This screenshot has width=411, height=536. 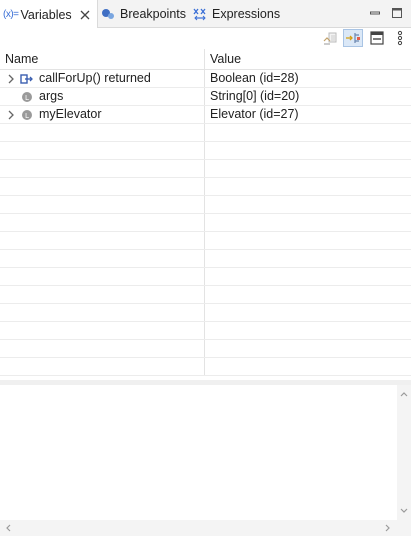 I want to click on variable-value: String[0] (id=20), so click(x=255, y=96).